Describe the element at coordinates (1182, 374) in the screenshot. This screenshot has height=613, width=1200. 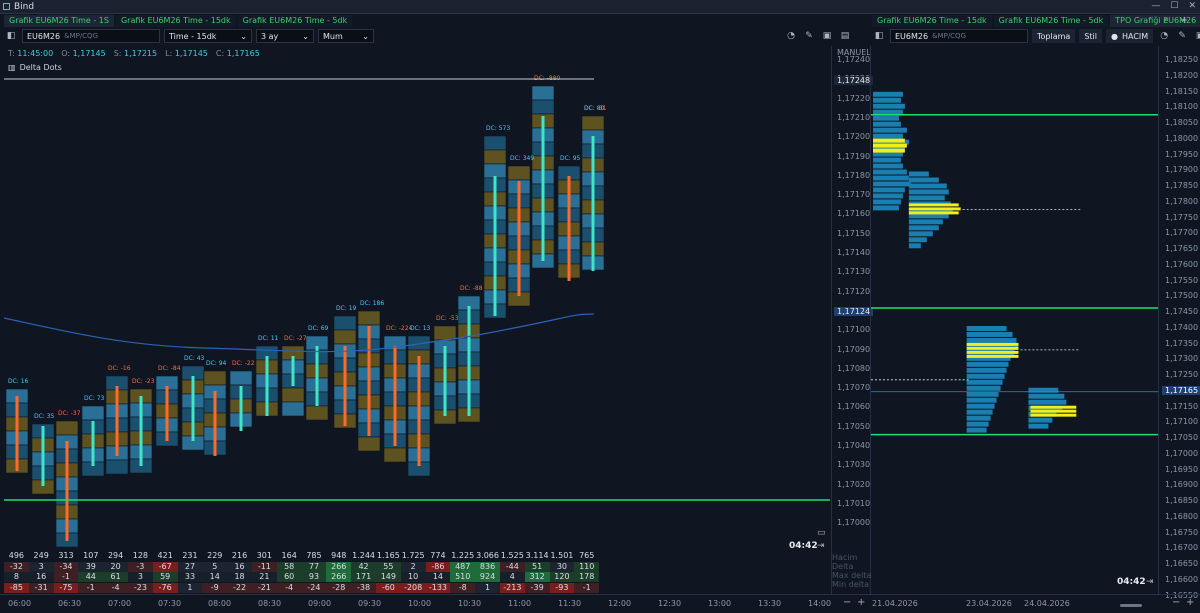
I see `price-tick: 1,17250` at that location.